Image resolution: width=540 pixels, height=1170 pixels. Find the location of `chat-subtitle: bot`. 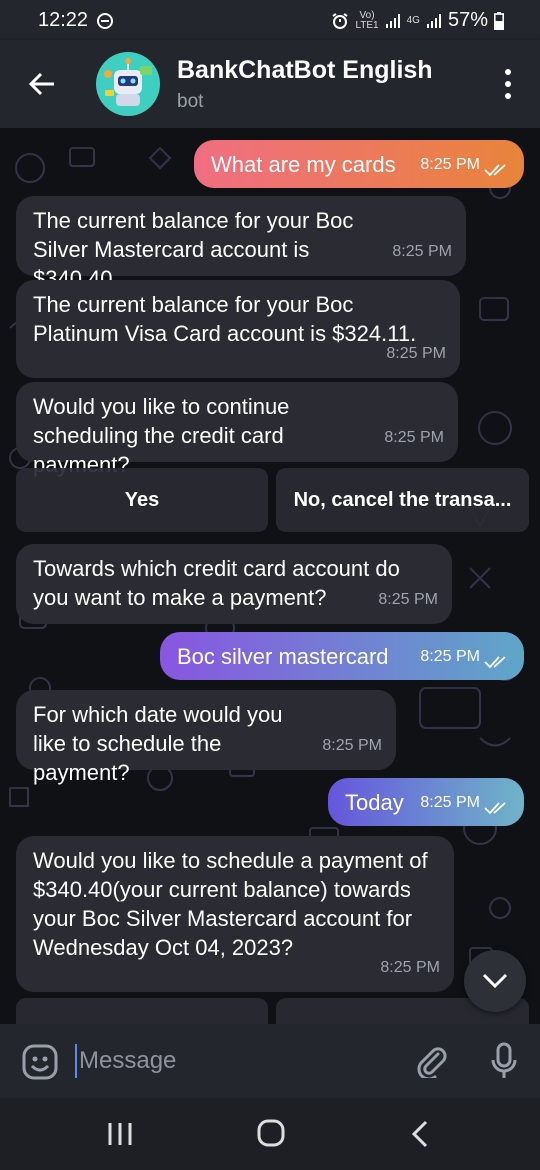

chat-subtitle: bot is located at coordinates (190, 101).